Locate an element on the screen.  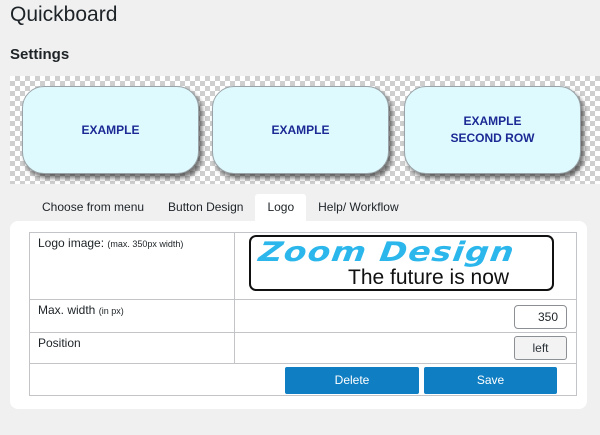
logo-brand-text: Zoom Design is located at coordinates (386, 252).